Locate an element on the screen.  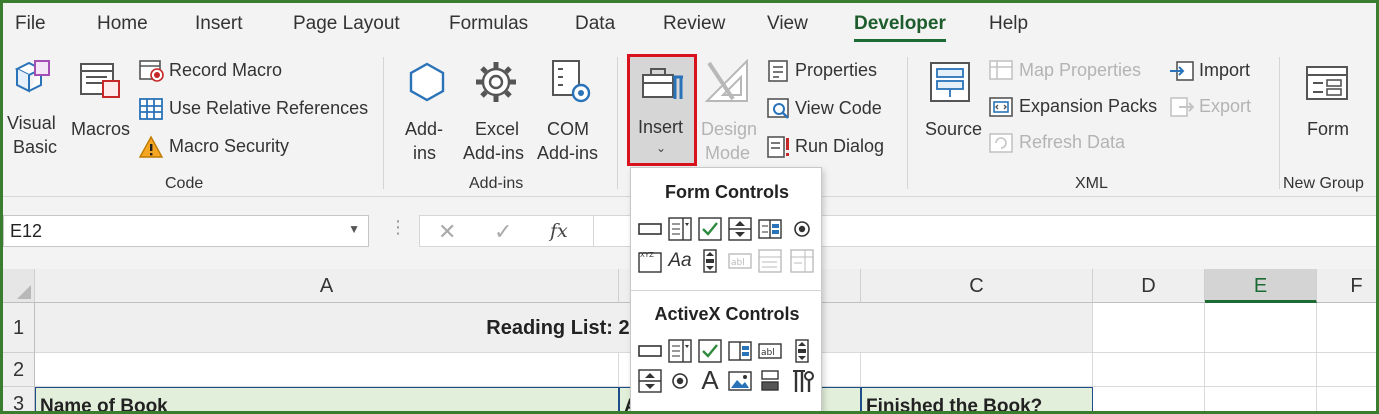
use-relative-references-button: Use Relative References is located at coordinates (259, 110).